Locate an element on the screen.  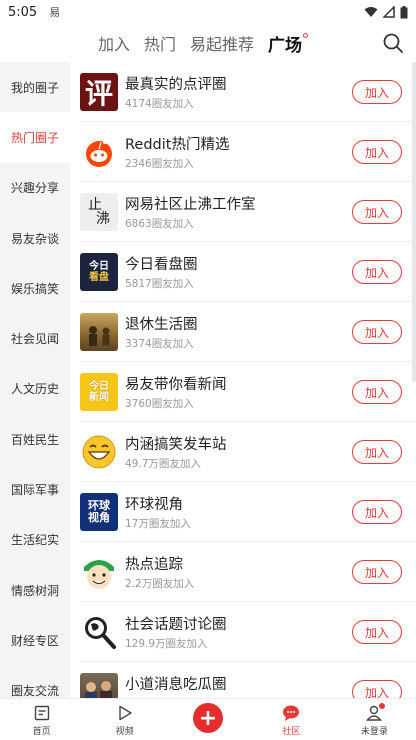
zhifei-calligraphy-icon: 止 沸 is located at coordinates (99, 212).